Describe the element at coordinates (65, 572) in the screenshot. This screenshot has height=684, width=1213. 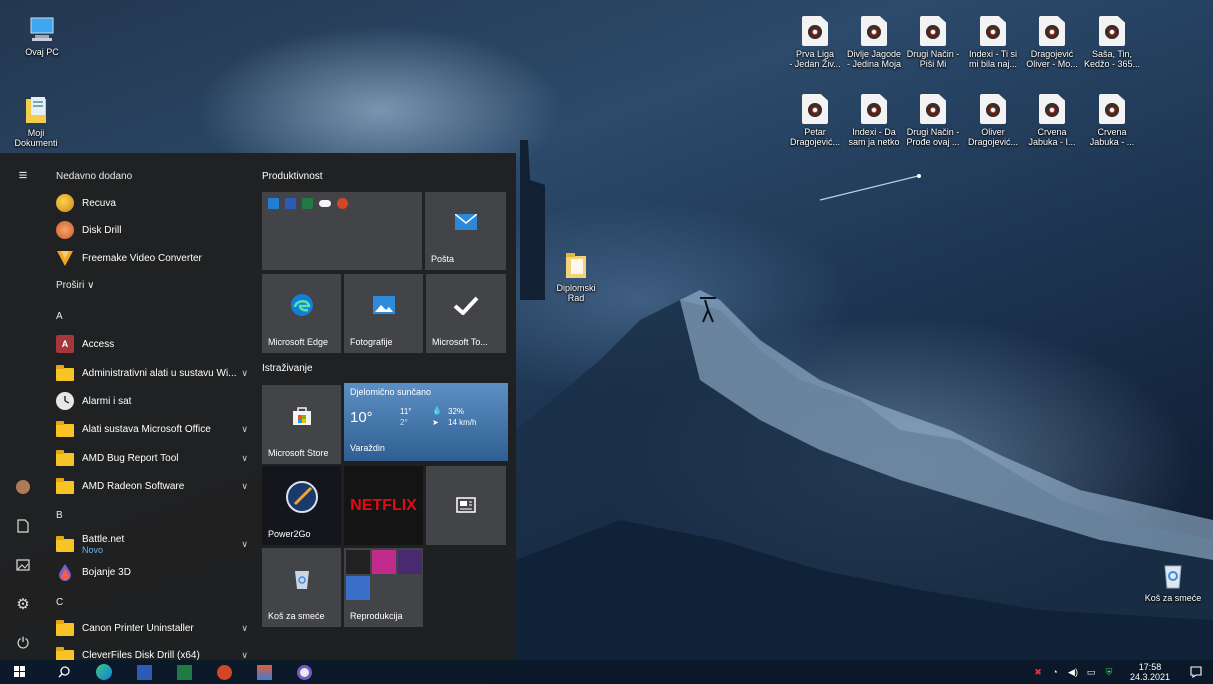
I see `paint3d-icon` at that location.